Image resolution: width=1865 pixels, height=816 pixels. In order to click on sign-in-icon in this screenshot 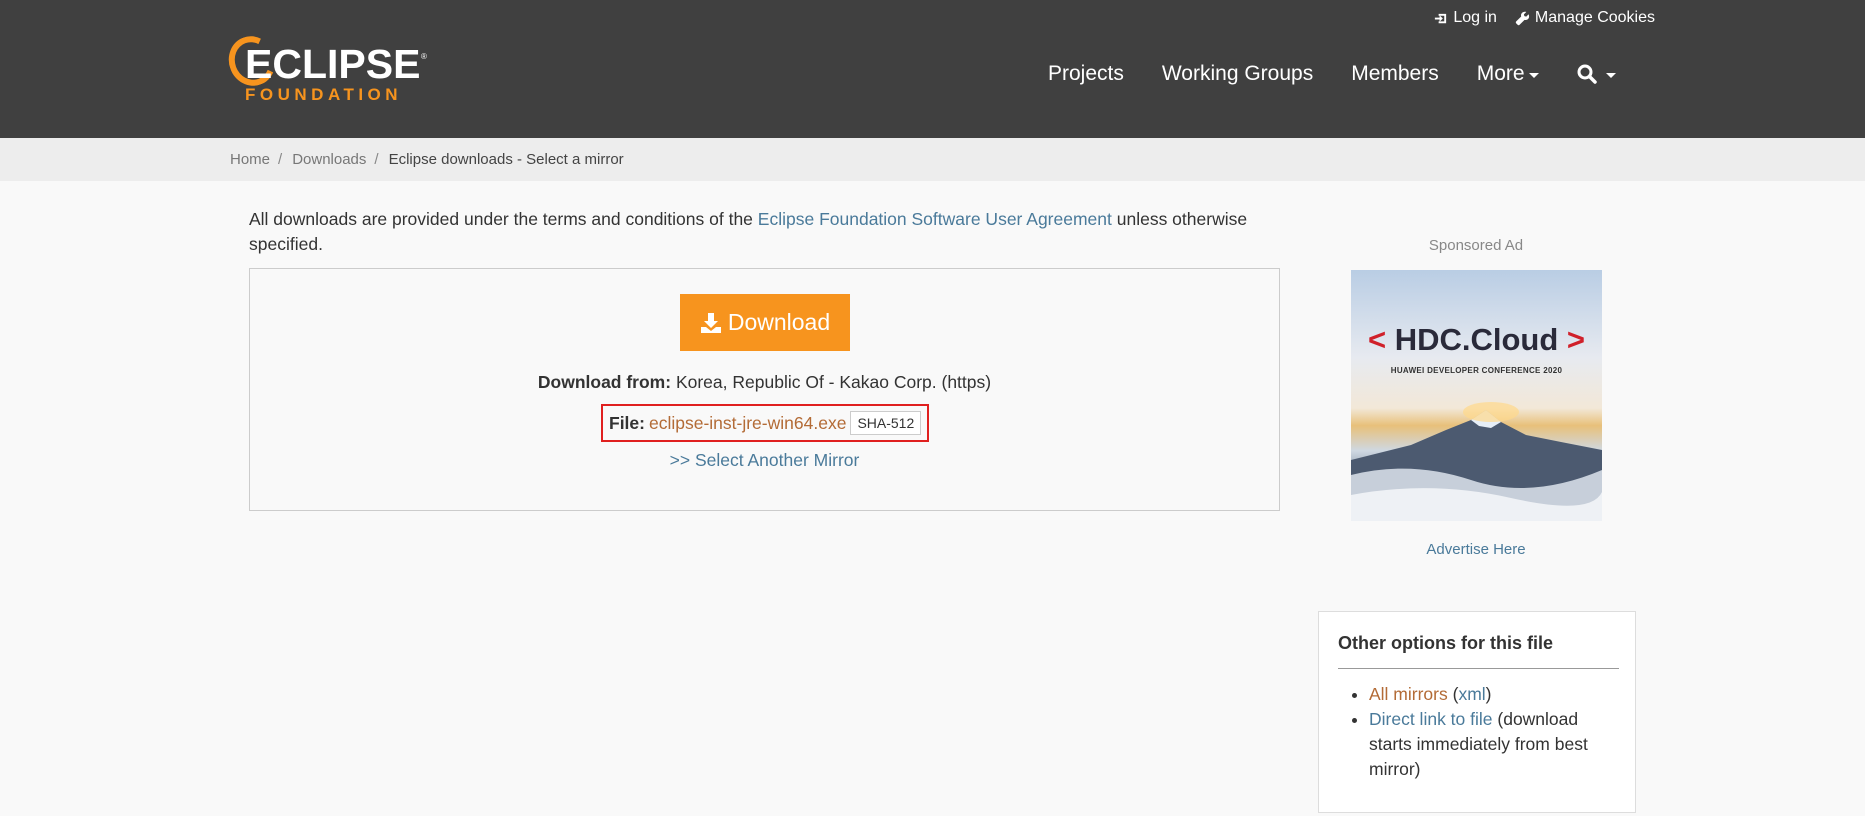, I will do `click(1441, 18)`.